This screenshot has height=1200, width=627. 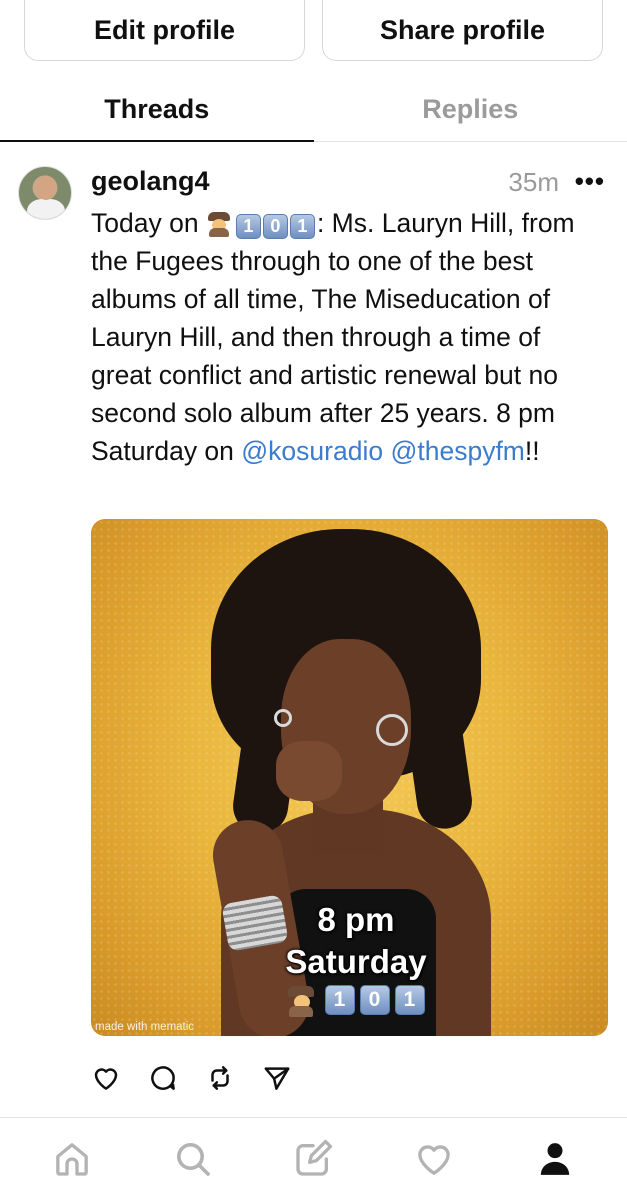 I want to click on compose-icon, so click(x=313, y=1159).